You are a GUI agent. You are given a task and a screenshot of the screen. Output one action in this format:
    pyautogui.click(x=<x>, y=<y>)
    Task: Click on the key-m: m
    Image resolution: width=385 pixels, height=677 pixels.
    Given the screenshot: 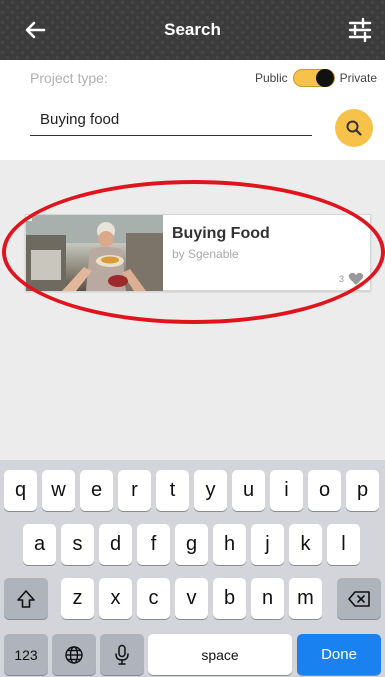 What is the action you would take?
    pyautogui.click(x=305, y=598)
    